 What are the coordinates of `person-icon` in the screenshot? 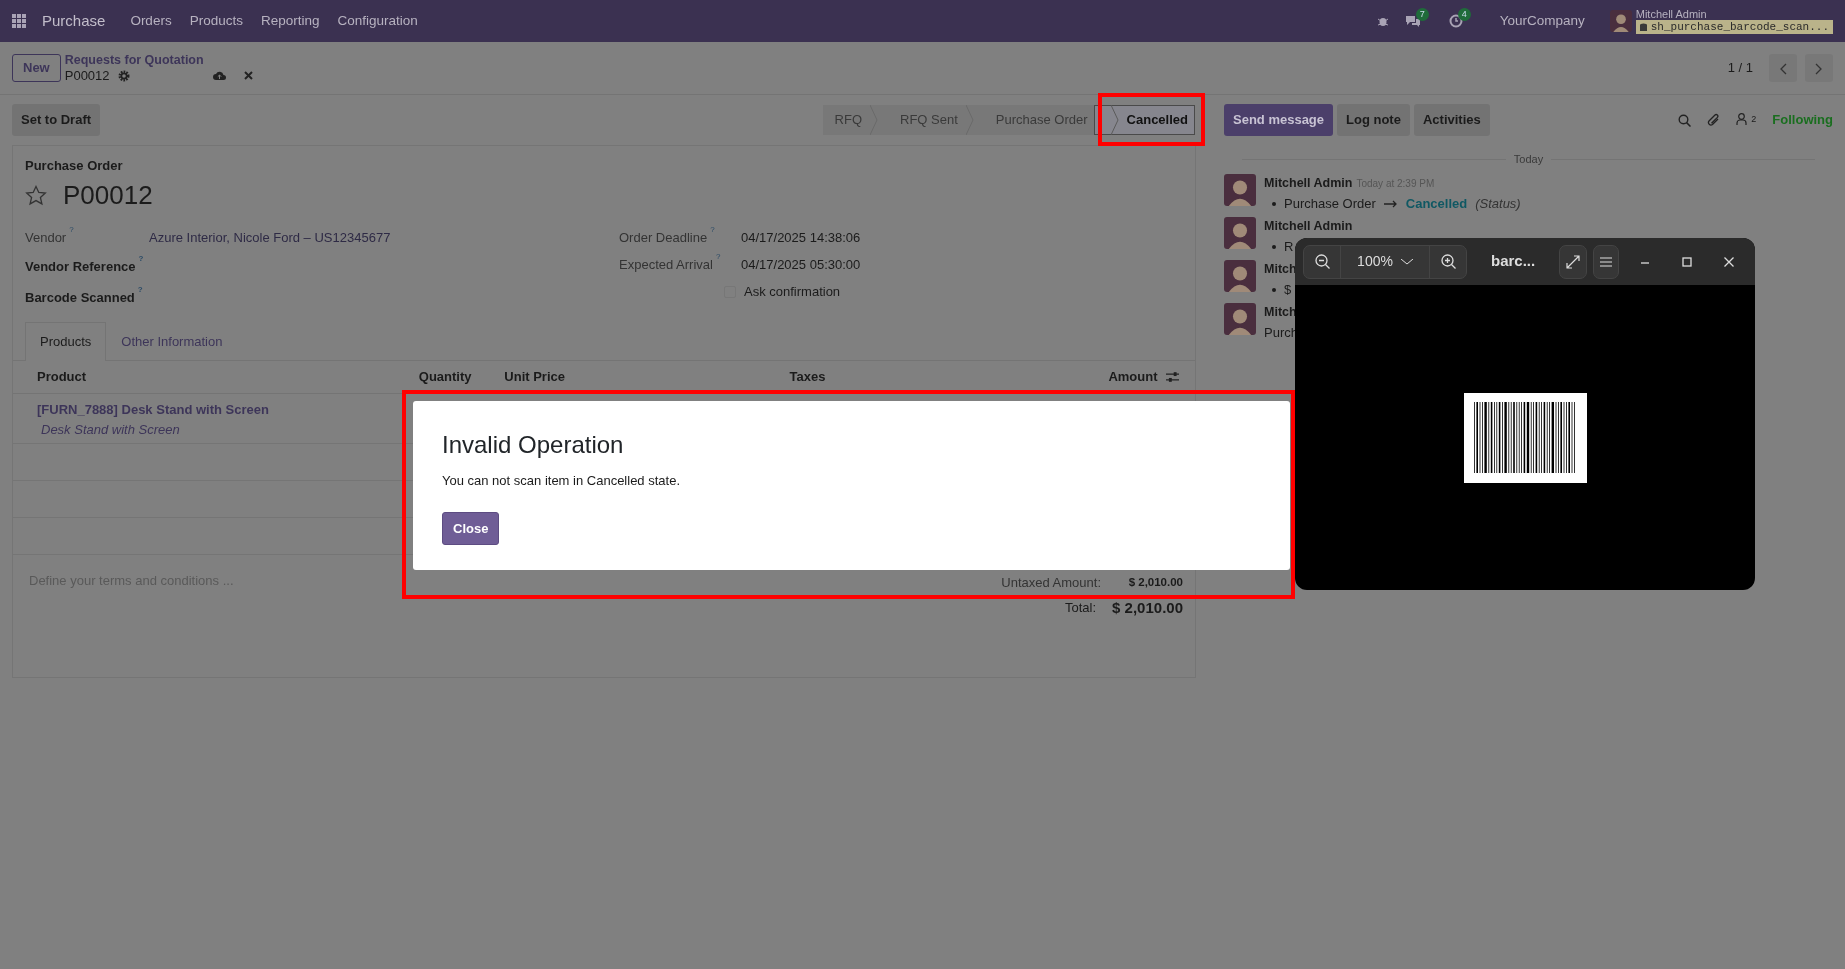 It's located at (1742, 119).